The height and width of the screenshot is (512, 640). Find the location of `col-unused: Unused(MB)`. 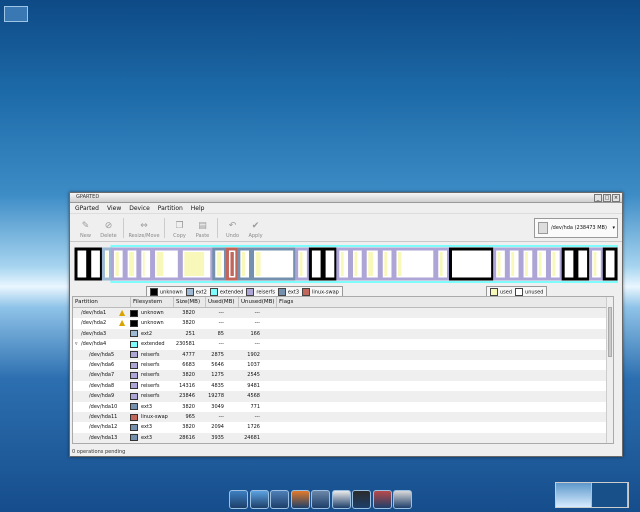

col-unused: Unused(MB) is located at coordinates (258, 302).